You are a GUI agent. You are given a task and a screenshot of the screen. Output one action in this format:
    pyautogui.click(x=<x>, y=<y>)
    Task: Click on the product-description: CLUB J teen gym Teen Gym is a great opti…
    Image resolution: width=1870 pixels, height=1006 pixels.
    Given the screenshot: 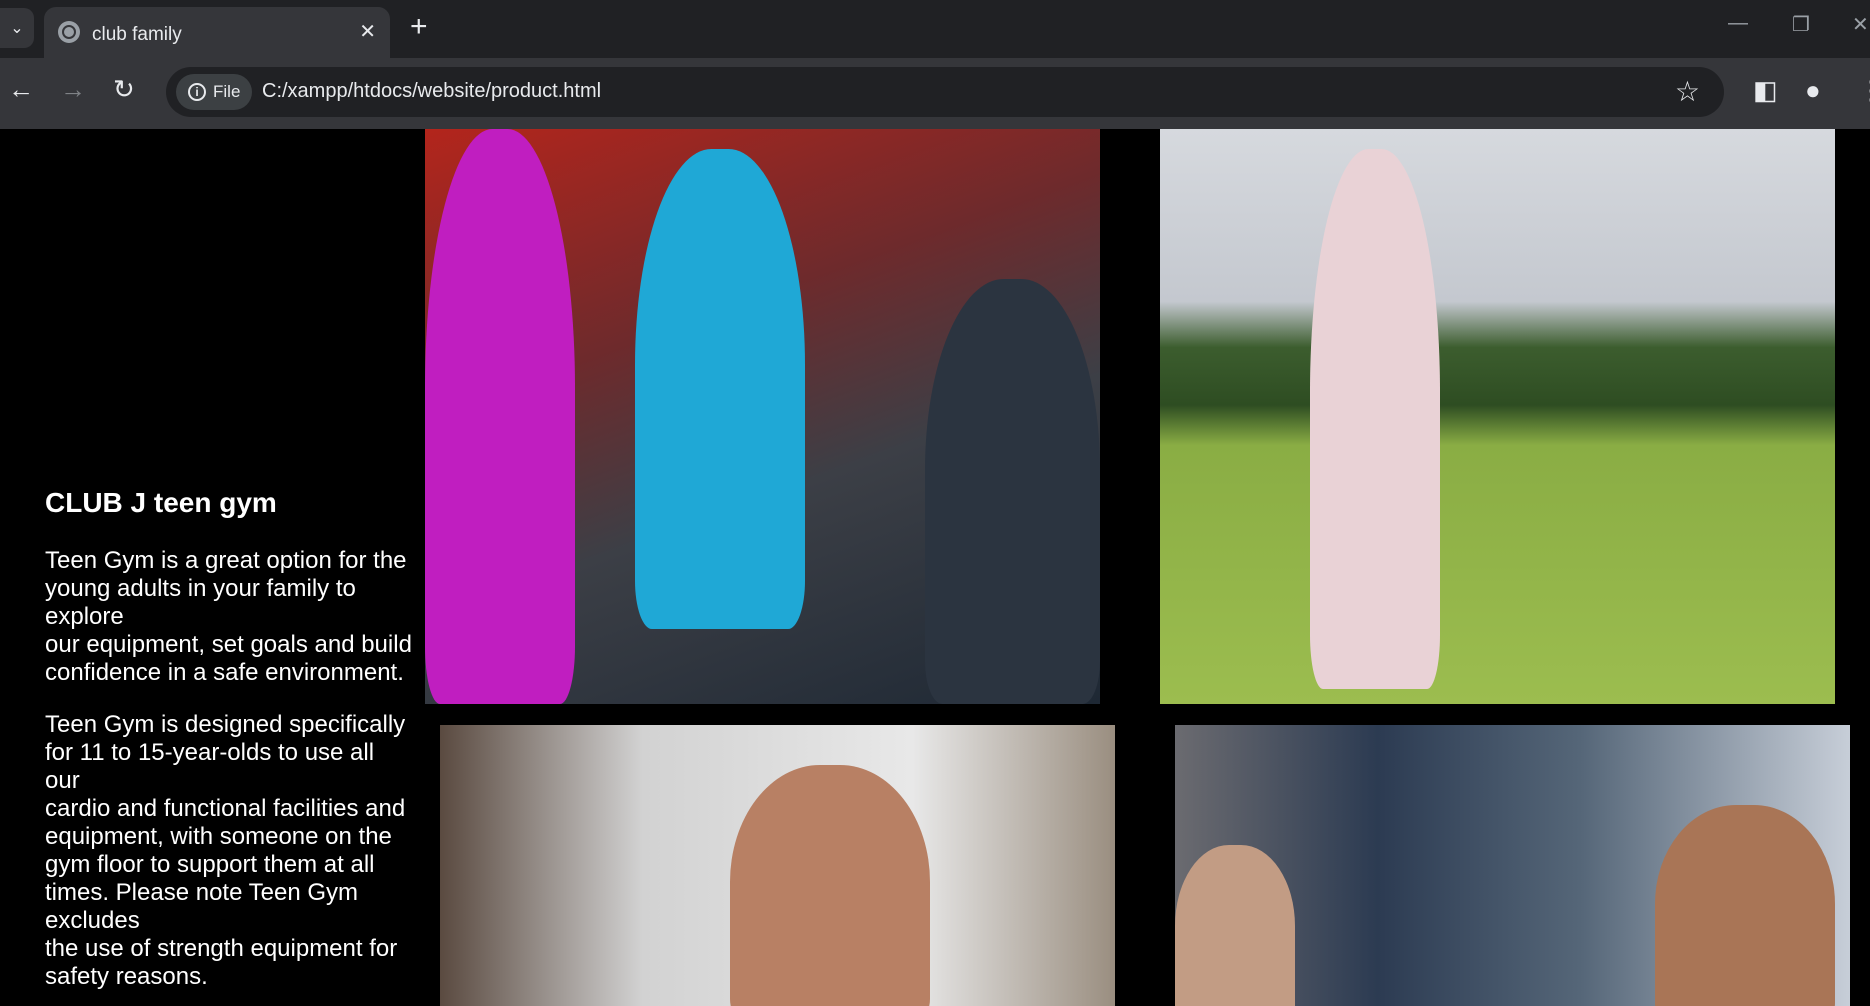 What is the action you would take?
    pyautogui.click(x=230, y=746)
    